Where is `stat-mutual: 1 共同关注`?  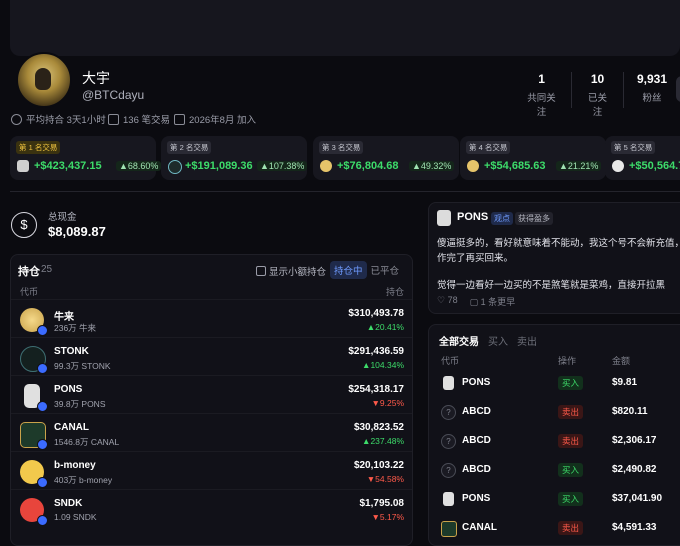
stat-mutual: 1 共同关注 is located at coordinates (541, 95).